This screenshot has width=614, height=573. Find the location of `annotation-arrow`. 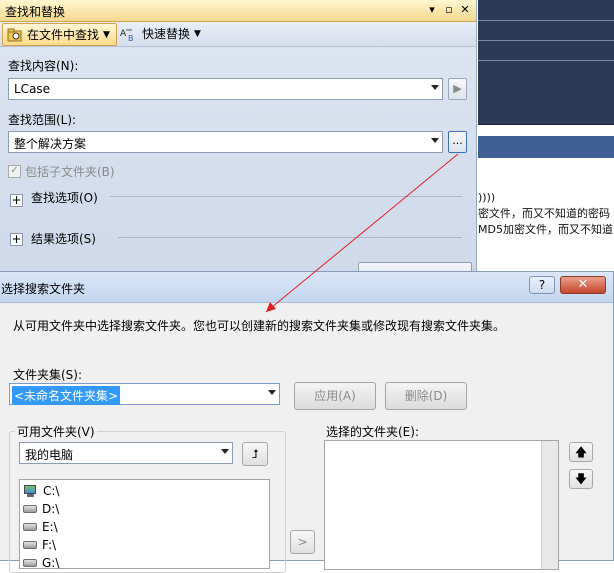

annotation-arrow is located at coordinates (362, 233).